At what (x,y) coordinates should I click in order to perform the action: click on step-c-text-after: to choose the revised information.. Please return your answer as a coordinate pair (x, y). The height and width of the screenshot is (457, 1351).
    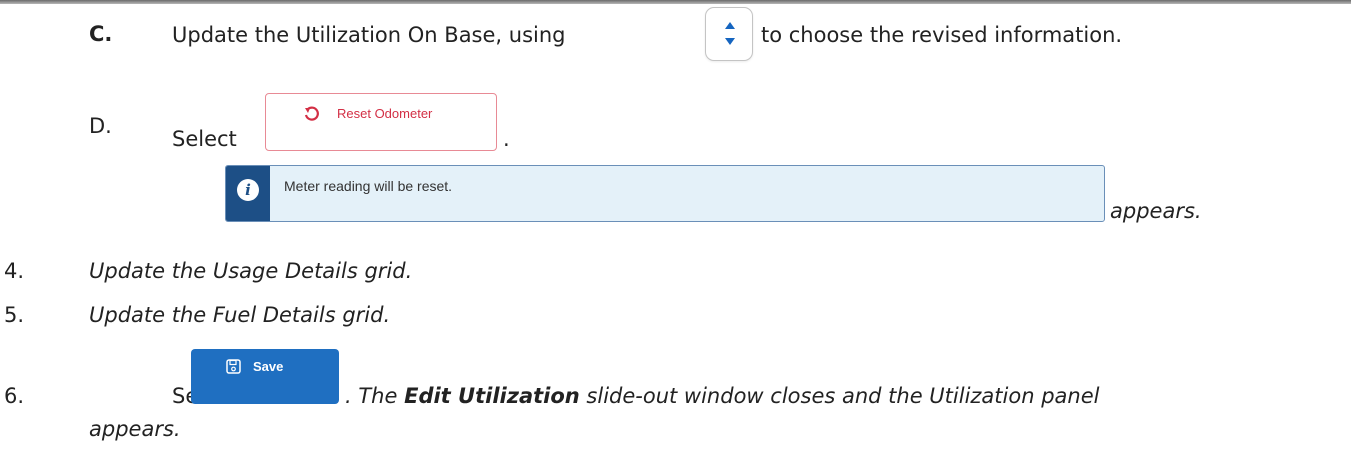
    Looking at the image, I should click on (942, 35).